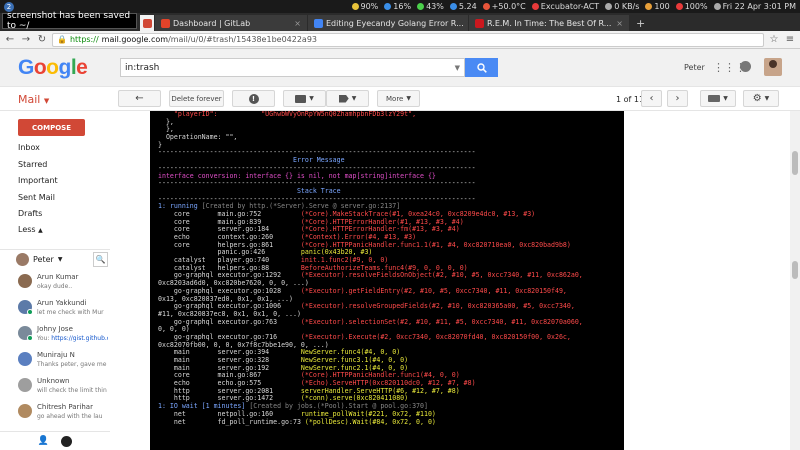  I want to click on contact-last-message: Thanks peter, gave me, so click(72, 364).